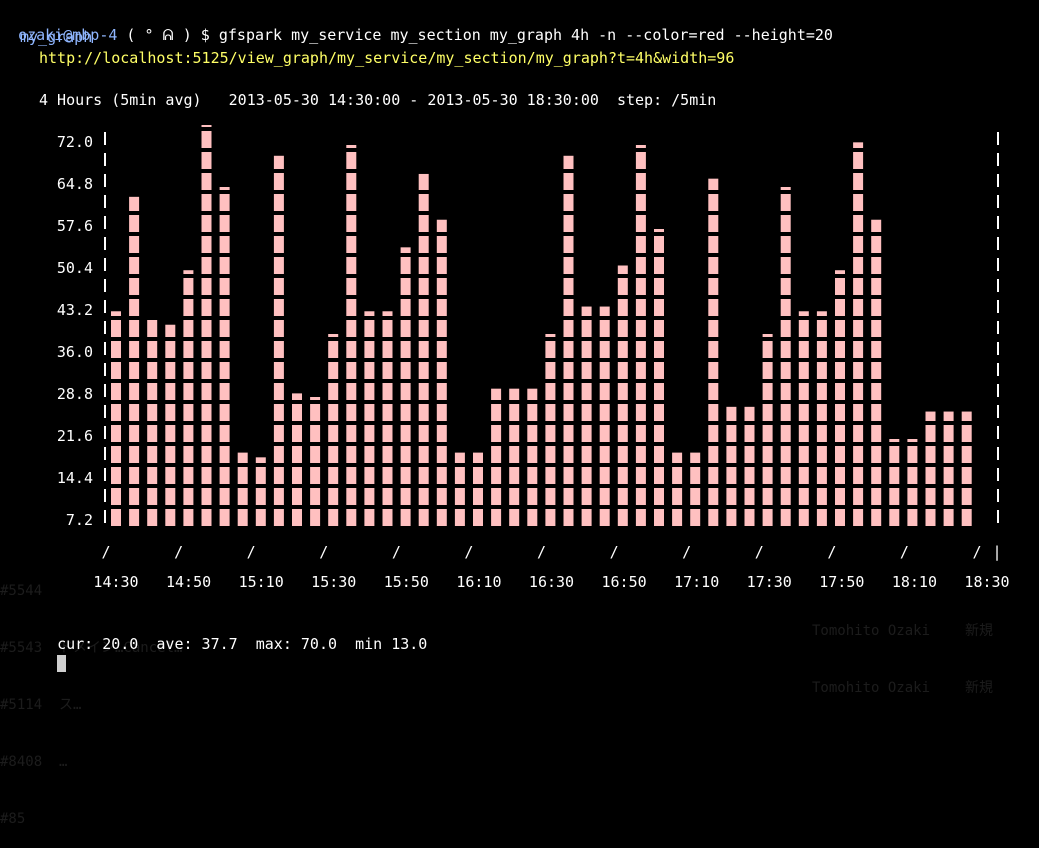 This screenshot has width=1039, height=848. I want to click on x-tick-label: 14:30, so click(115, 582).